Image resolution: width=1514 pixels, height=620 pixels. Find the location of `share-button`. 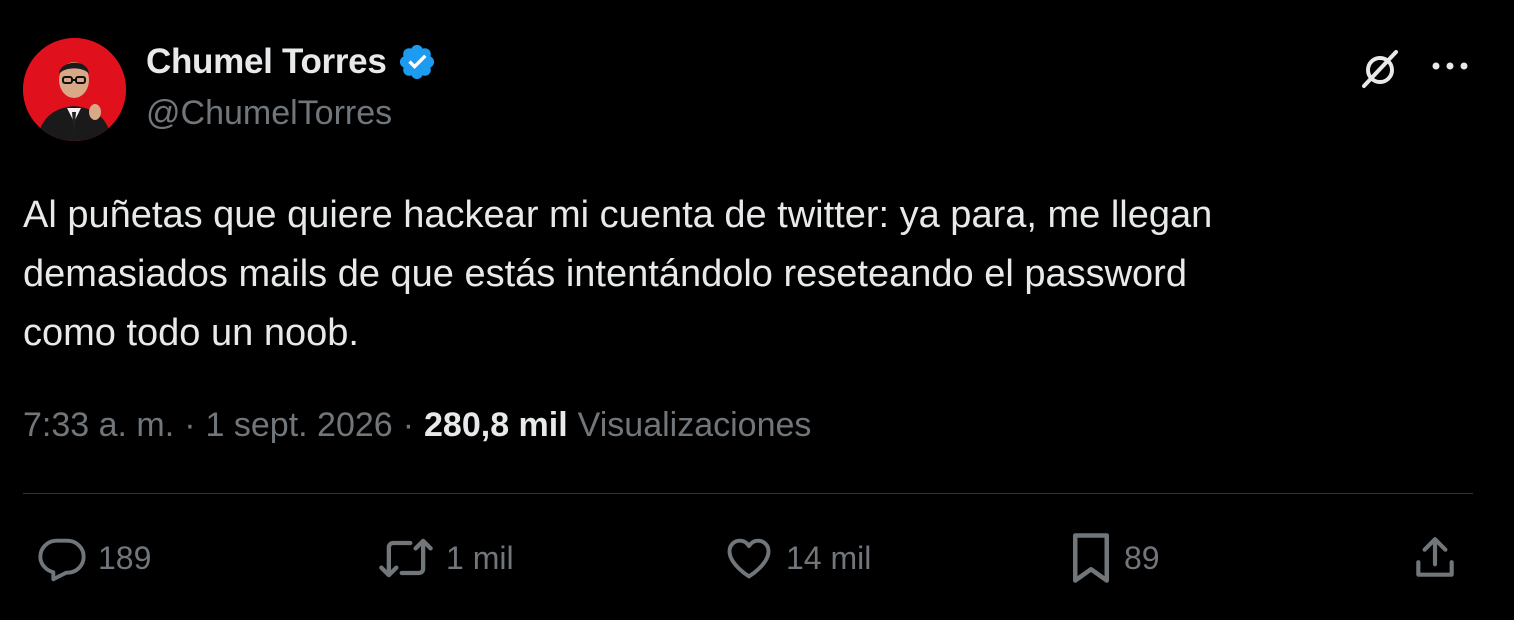

share-button is located at coordinates (1435, 558).